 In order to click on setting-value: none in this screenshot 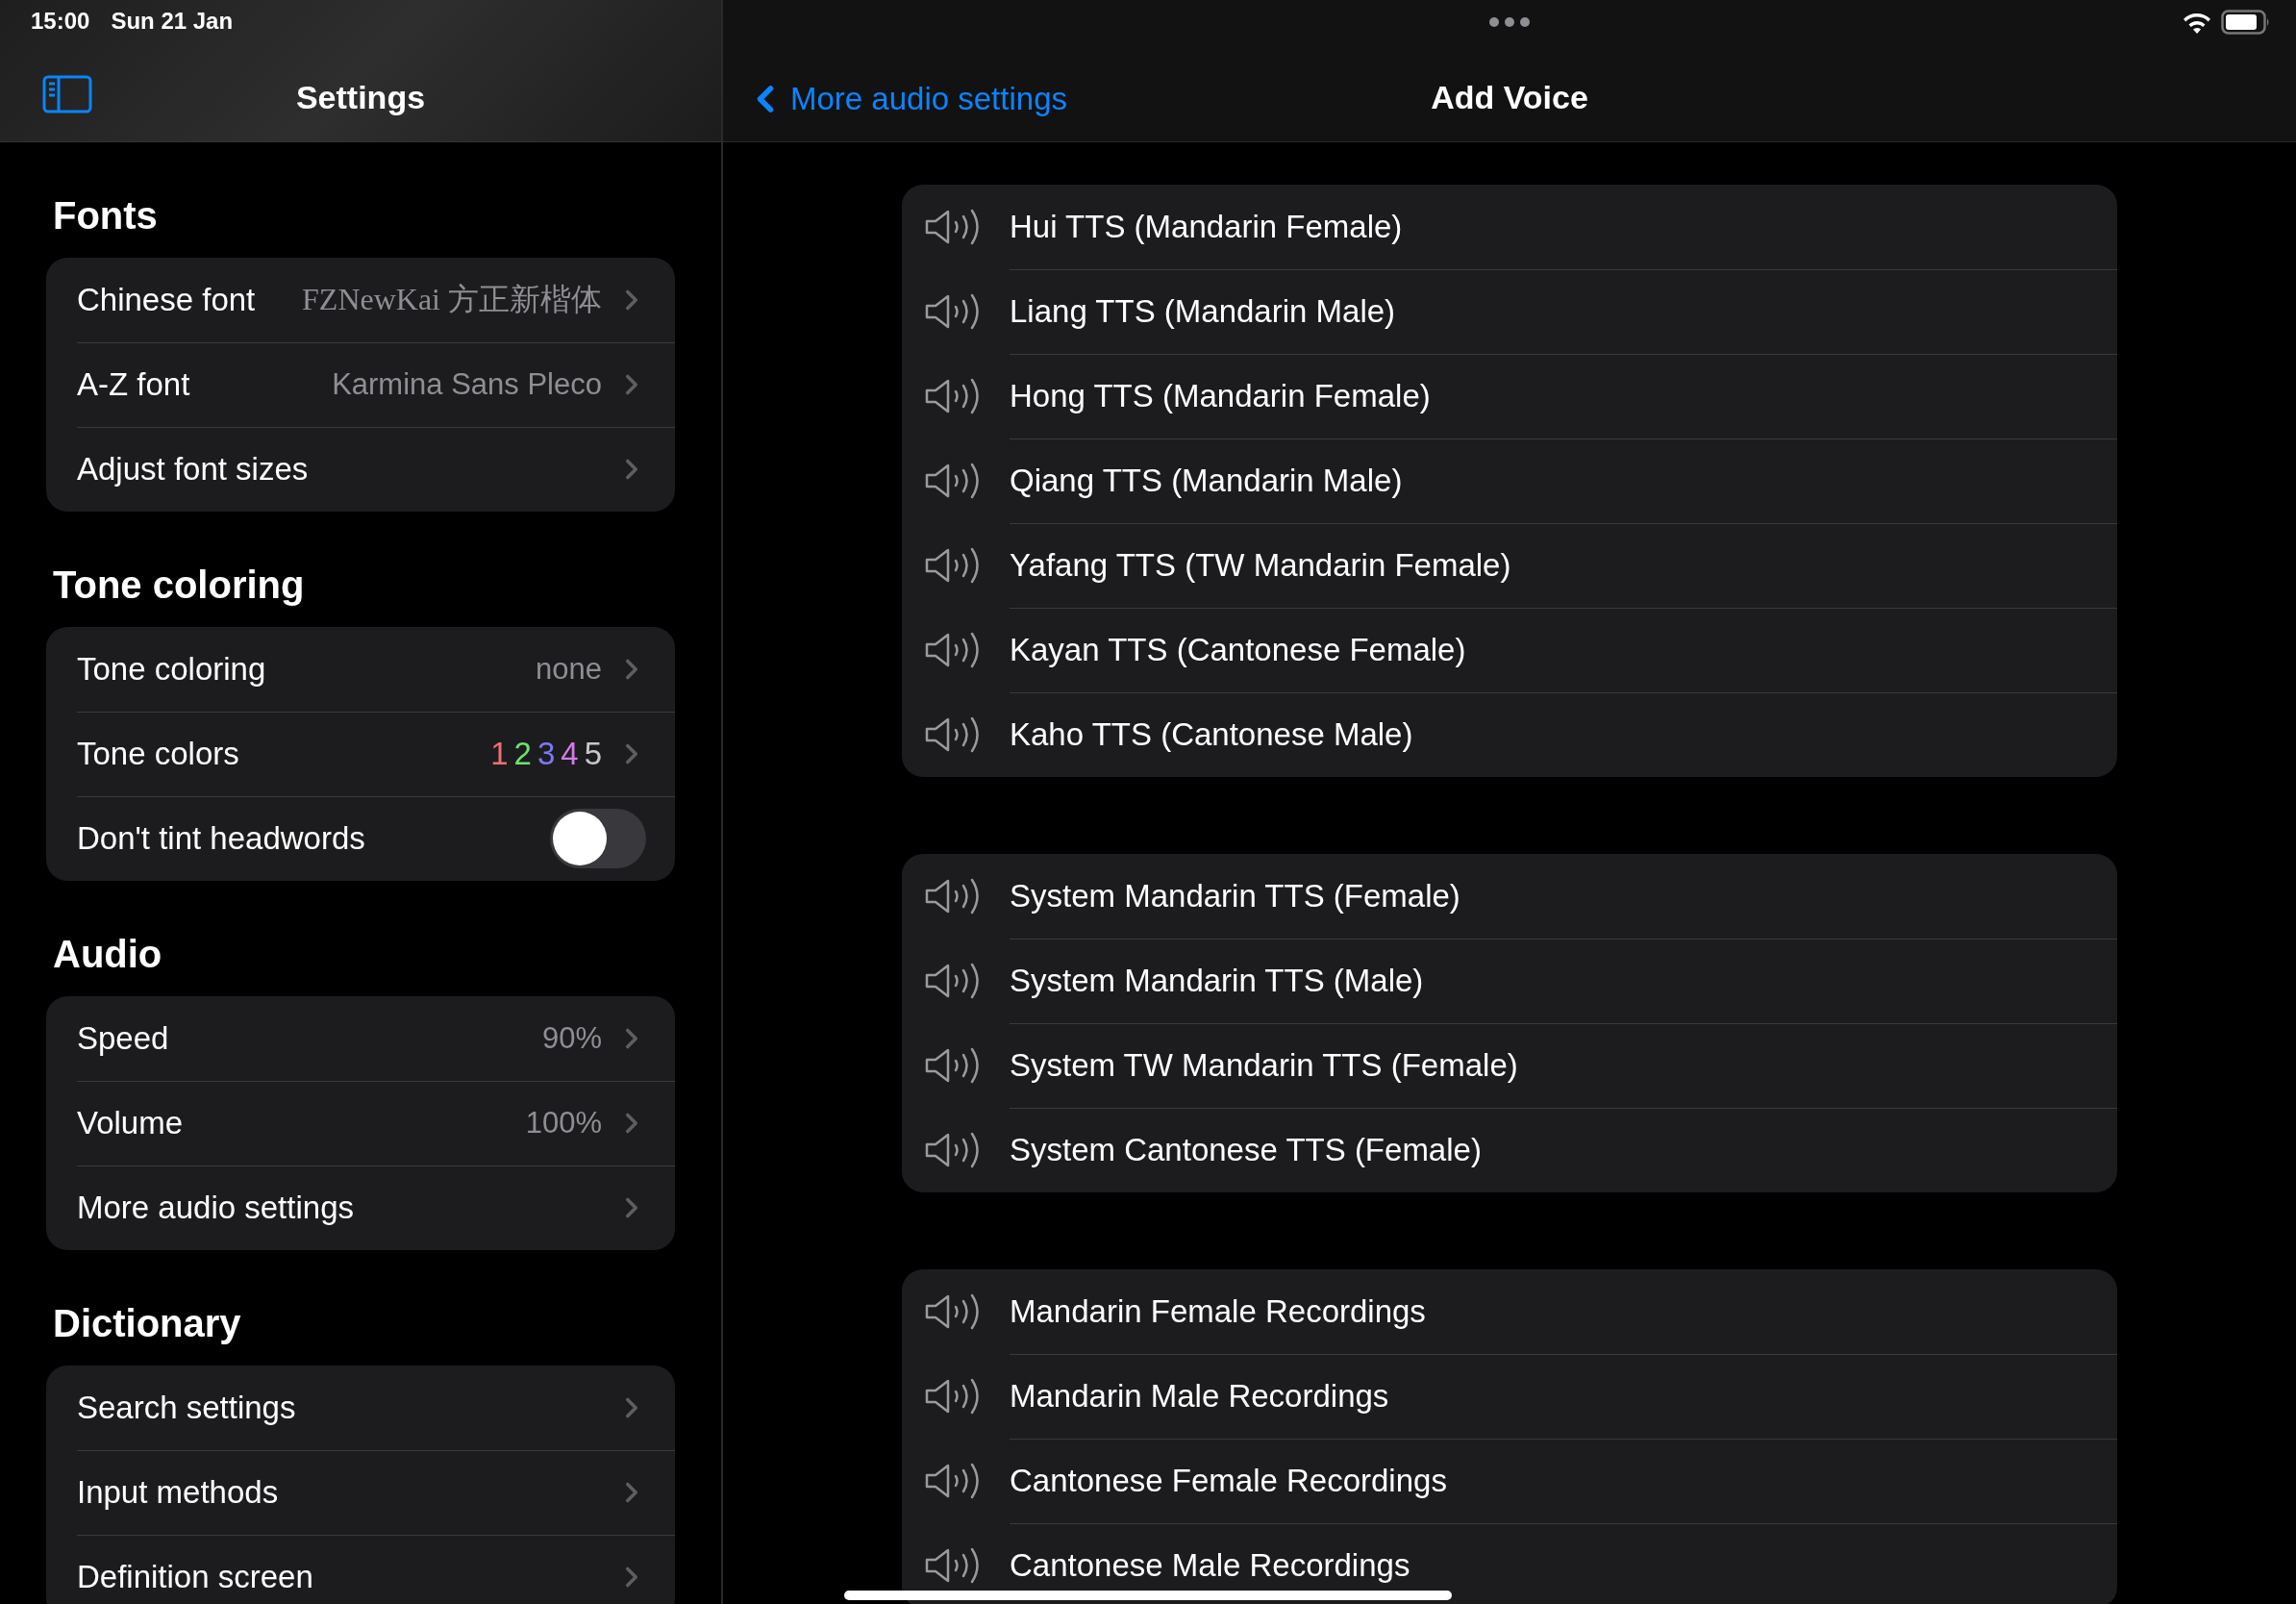, I will do `click(569, 669)`.